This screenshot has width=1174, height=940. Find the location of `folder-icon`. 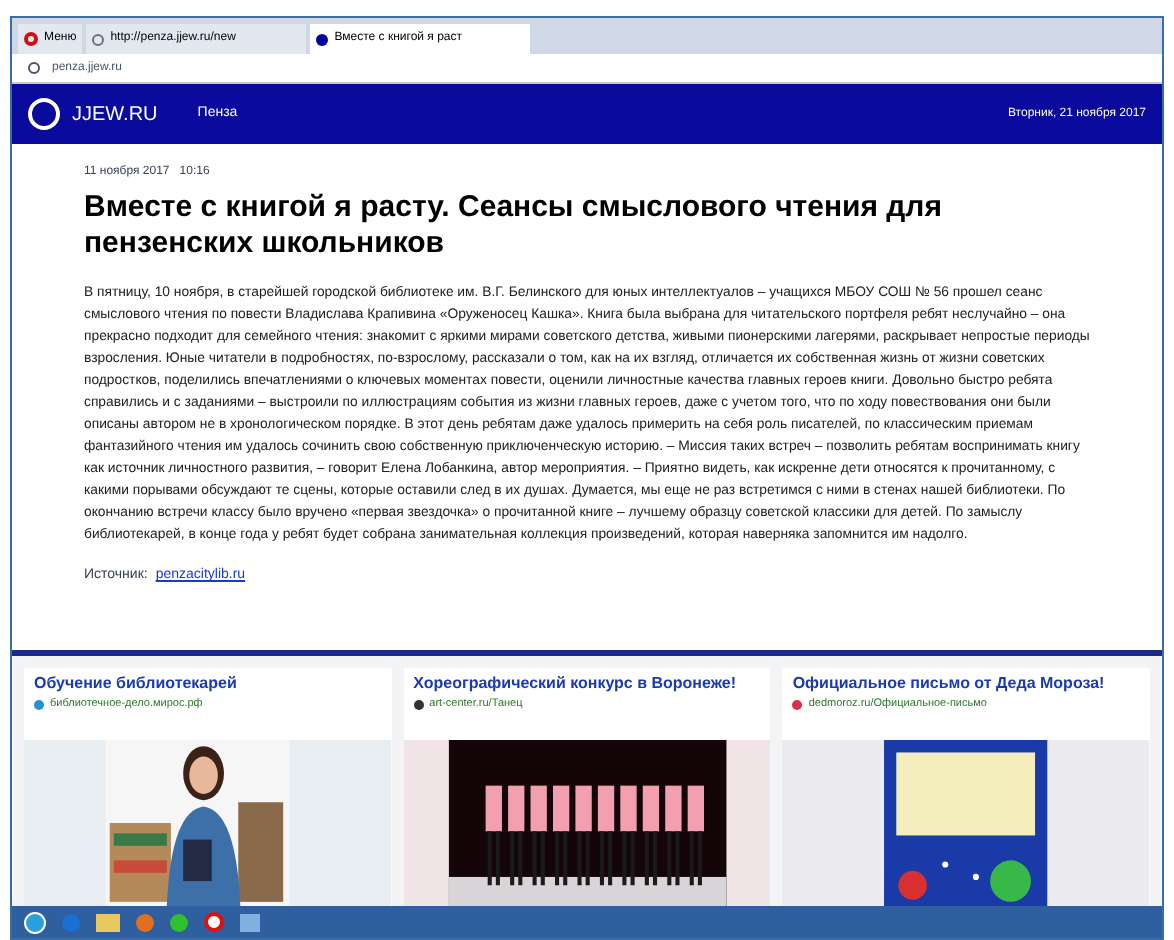

folder-icon is located at coordinates (108, 922).